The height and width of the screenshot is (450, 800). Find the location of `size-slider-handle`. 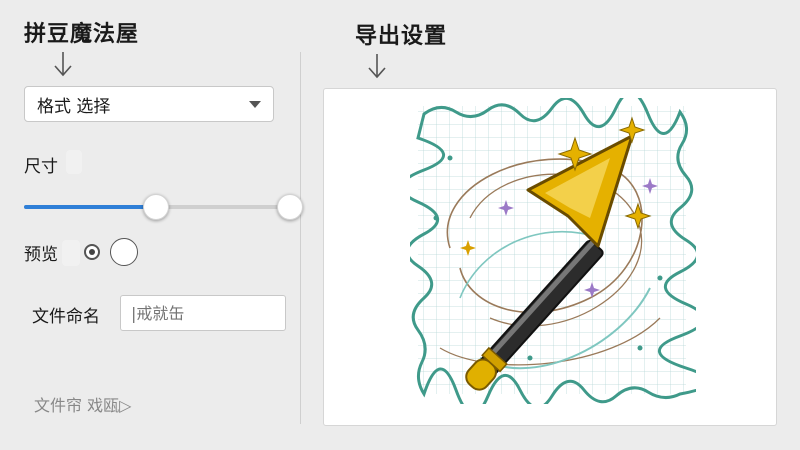

size-slider-handle is located at coordinates (156, 207).